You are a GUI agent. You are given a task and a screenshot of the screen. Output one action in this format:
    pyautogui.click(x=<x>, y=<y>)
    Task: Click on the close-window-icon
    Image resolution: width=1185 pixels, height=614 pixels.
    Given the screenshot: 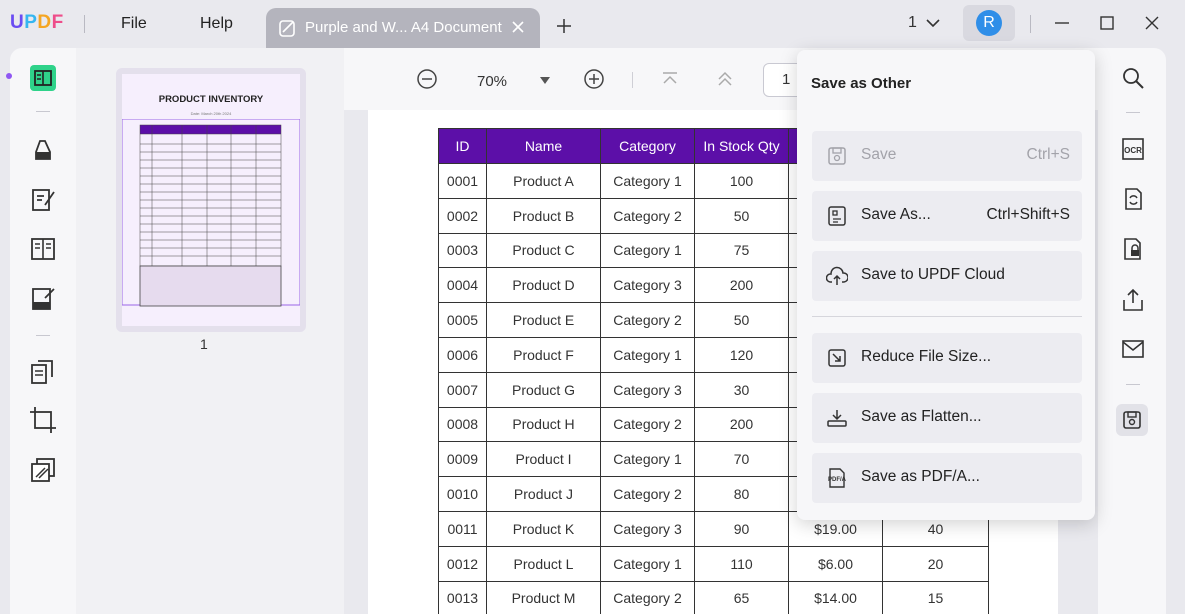 What is the action you would take?
    pyautogui.click(x=1152, y=23)
    